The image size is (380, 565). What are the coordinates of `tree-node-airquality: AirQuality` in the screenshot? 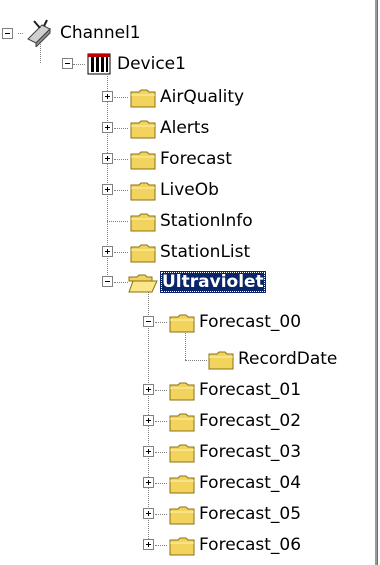 It's located at (202, 97).